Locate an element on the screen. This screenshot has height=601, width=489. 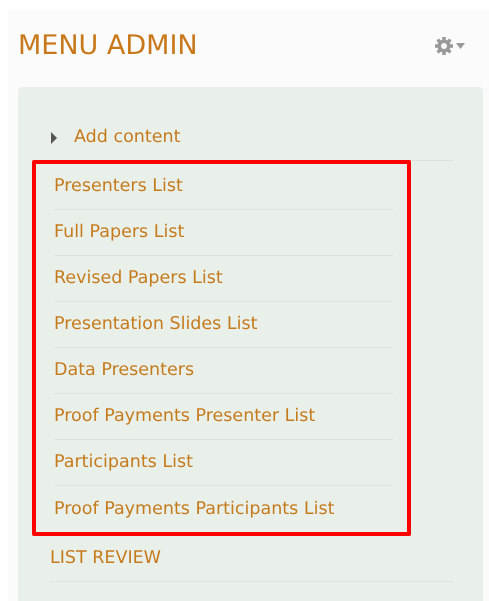
menu-link: Proof Payments Presenter List is located at coordinates (185, 416).